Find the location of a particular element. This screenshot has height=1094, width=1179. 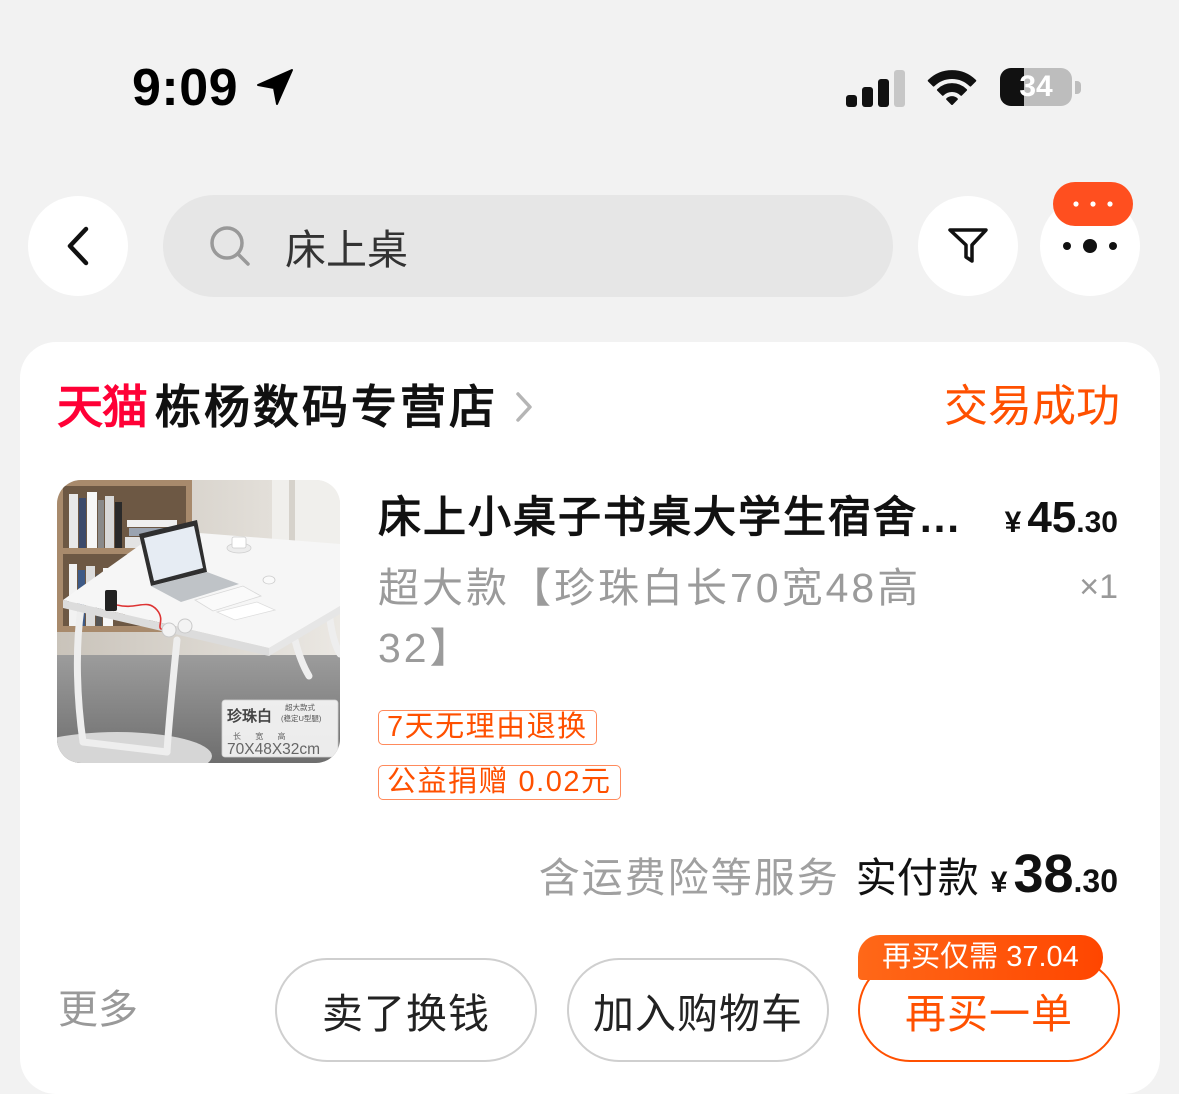

message-badge is located at coordinates (1093, 204).